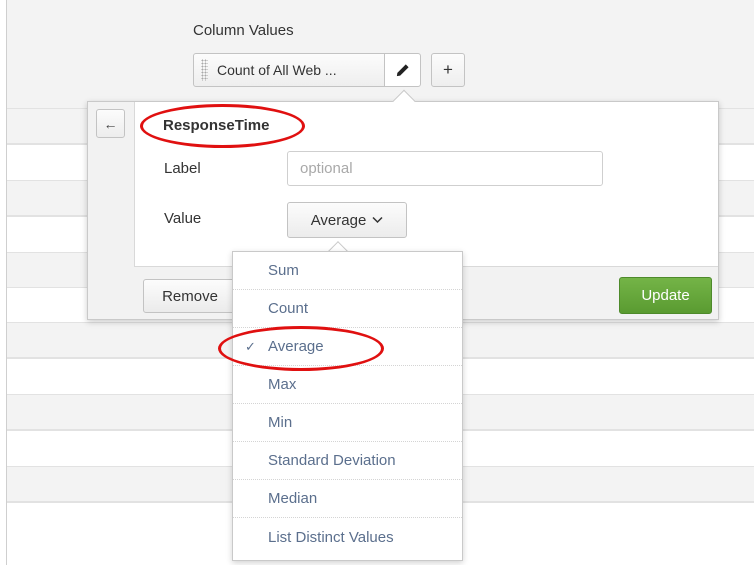  What do you see at coordinates (448, 70) in the screenshot?
I see `add-column-value-button: +` at bounding box center [448, 70].